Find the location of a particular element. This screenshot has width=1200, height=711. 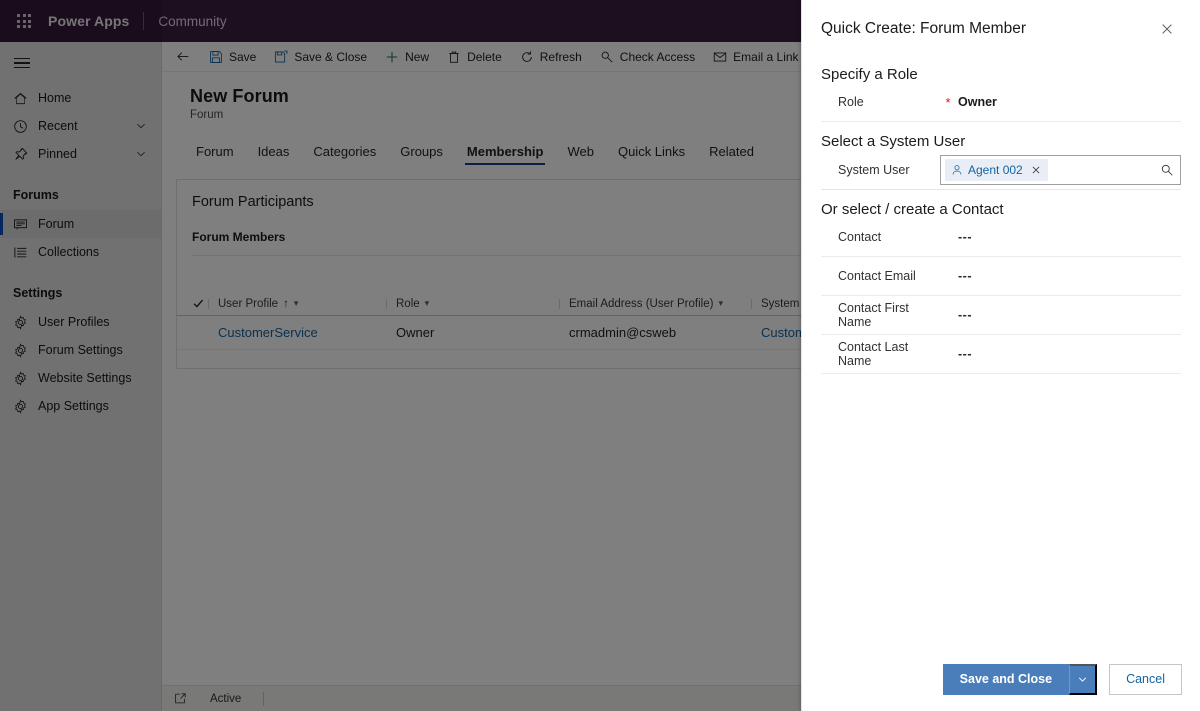

field-value-role: Owner is located at coordinates (977, 102).